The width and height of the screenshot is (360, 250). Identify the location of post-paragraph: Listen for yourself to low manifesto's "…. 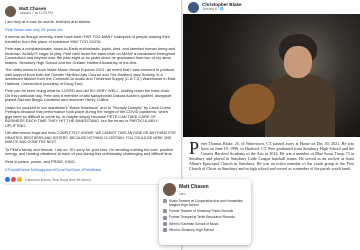
(88, 116).